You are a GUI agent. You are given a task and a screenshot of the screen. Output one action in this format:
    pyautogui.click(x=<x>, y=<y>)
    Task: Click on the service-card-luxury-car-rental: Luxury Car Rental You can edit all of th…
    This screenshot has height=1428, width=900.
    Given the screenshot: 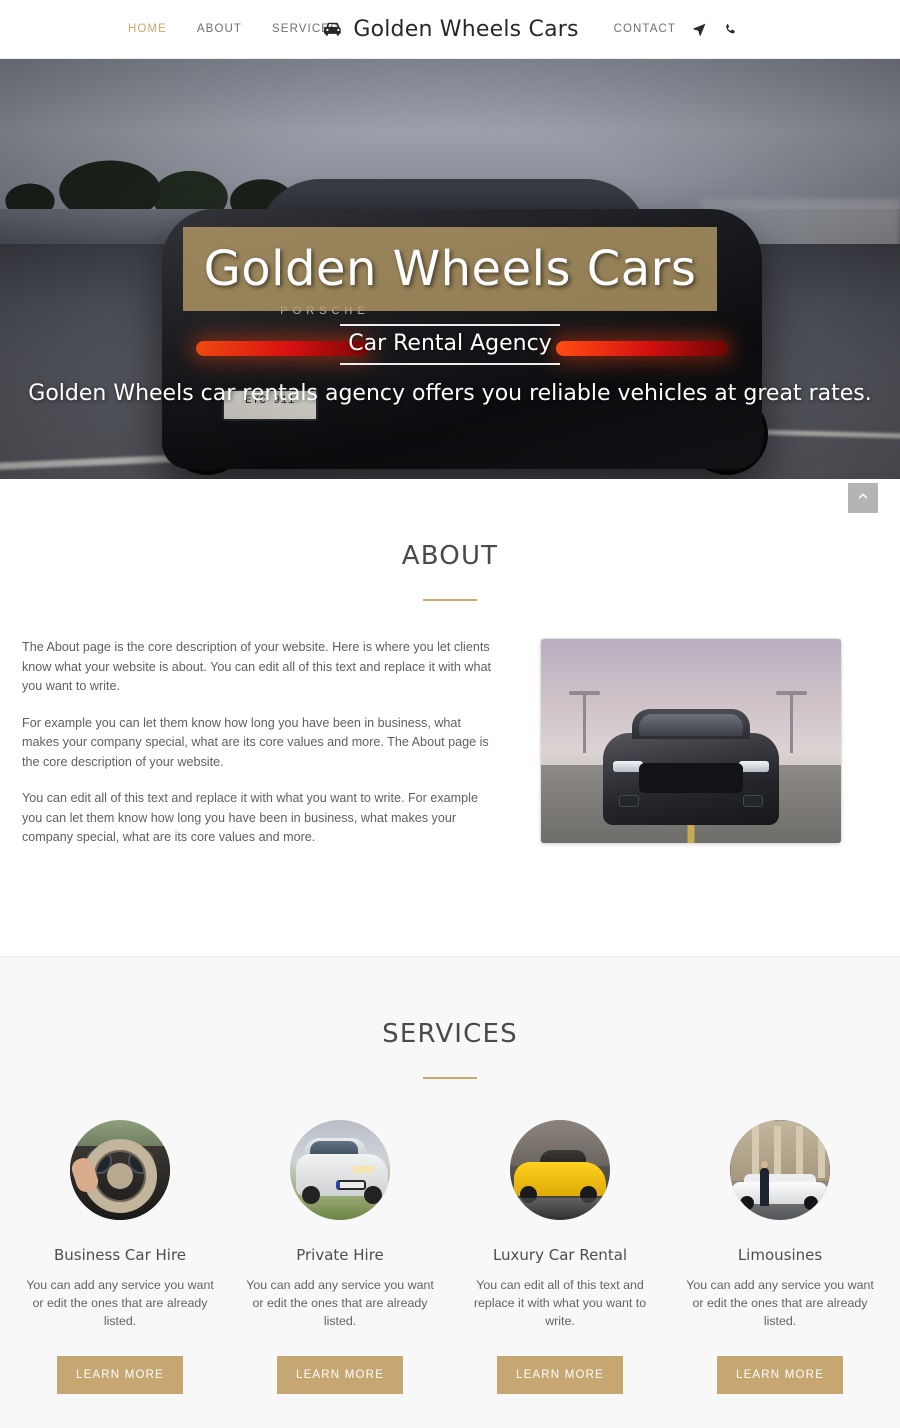 What is the action you would take?
    pyautogui.click(x=560, y=1257)
    